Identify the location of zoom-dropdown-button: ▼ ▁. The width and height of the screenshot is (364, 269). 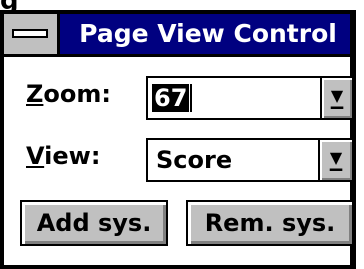
(337, 98).